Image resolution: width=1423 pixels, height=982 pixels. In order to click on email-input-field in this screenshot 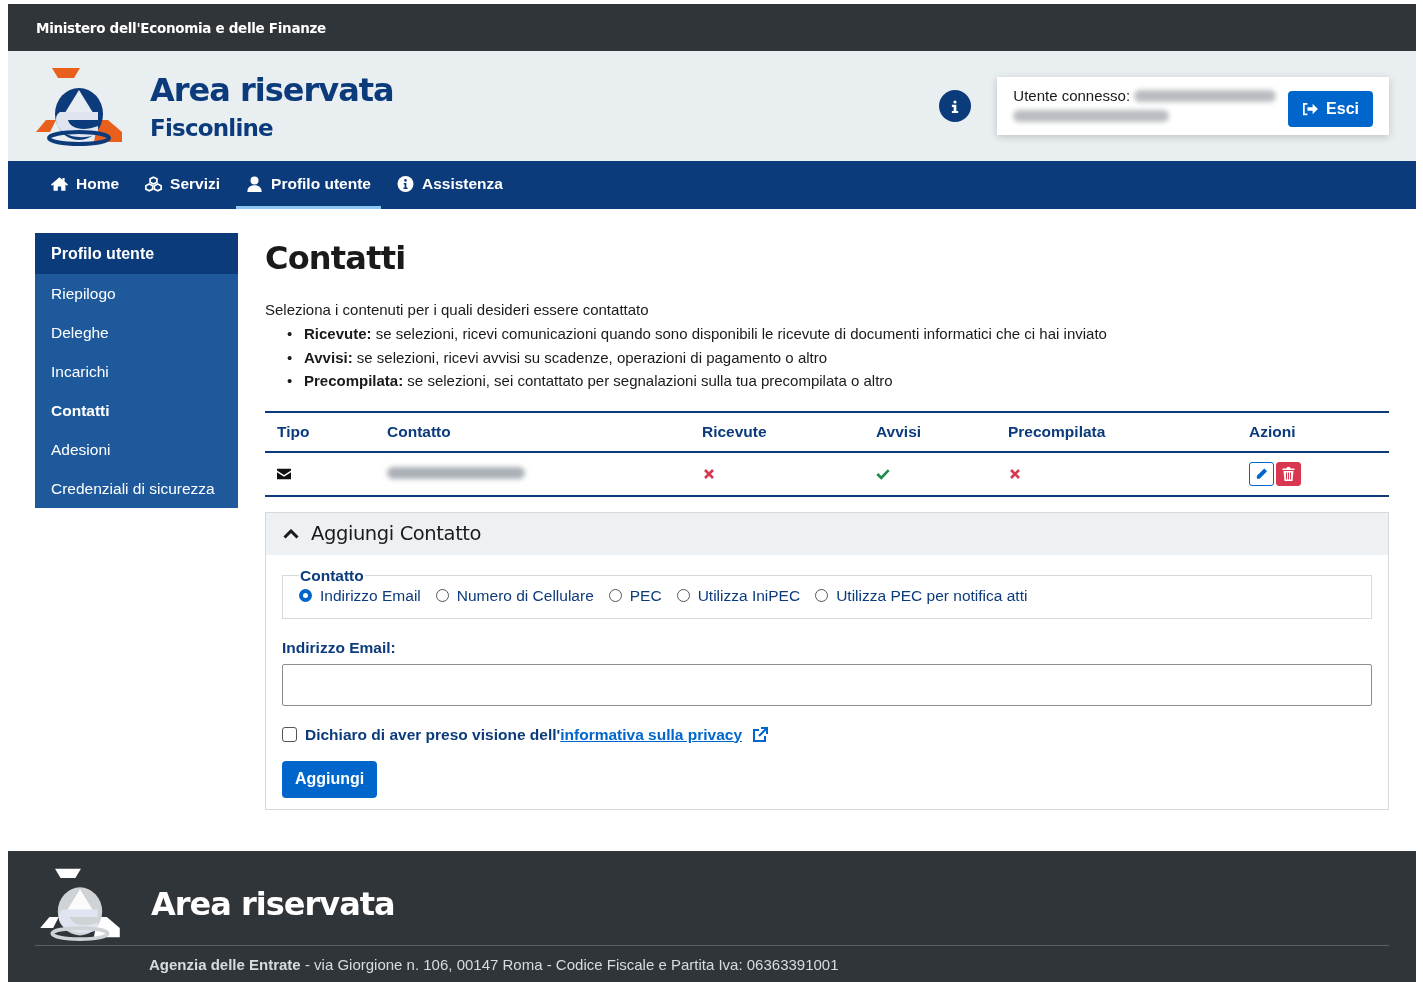, I will do `click(827, 684)`.